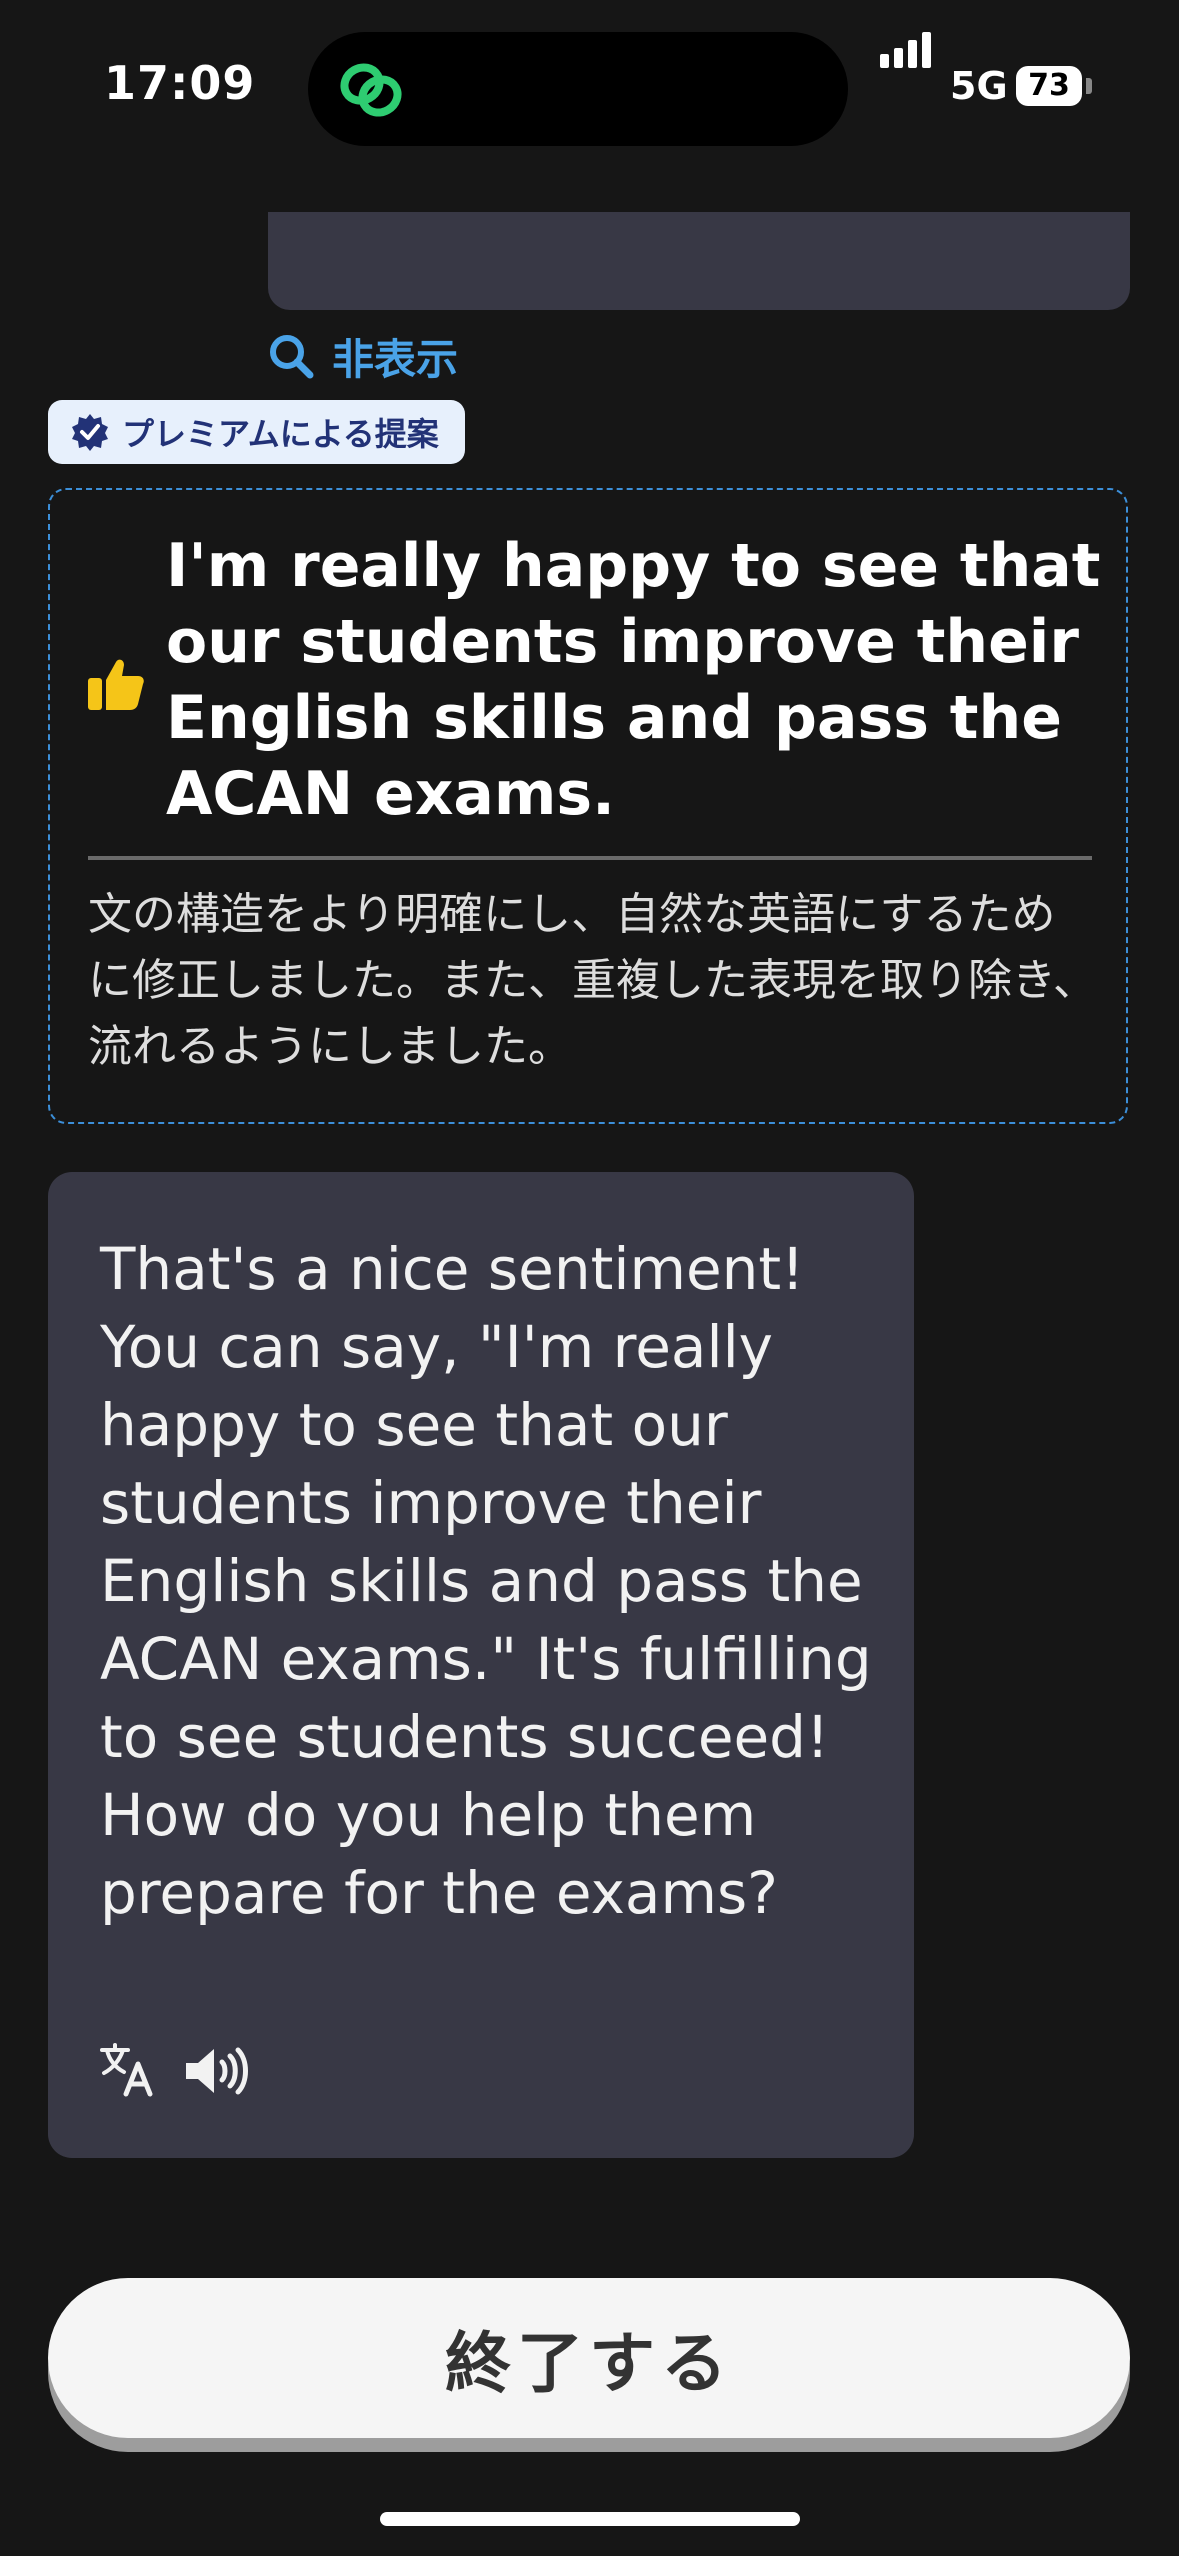 This screenshot has width=1179, height=2556. I want to click on finish-button-label: 終了する, so click(589, 2363).